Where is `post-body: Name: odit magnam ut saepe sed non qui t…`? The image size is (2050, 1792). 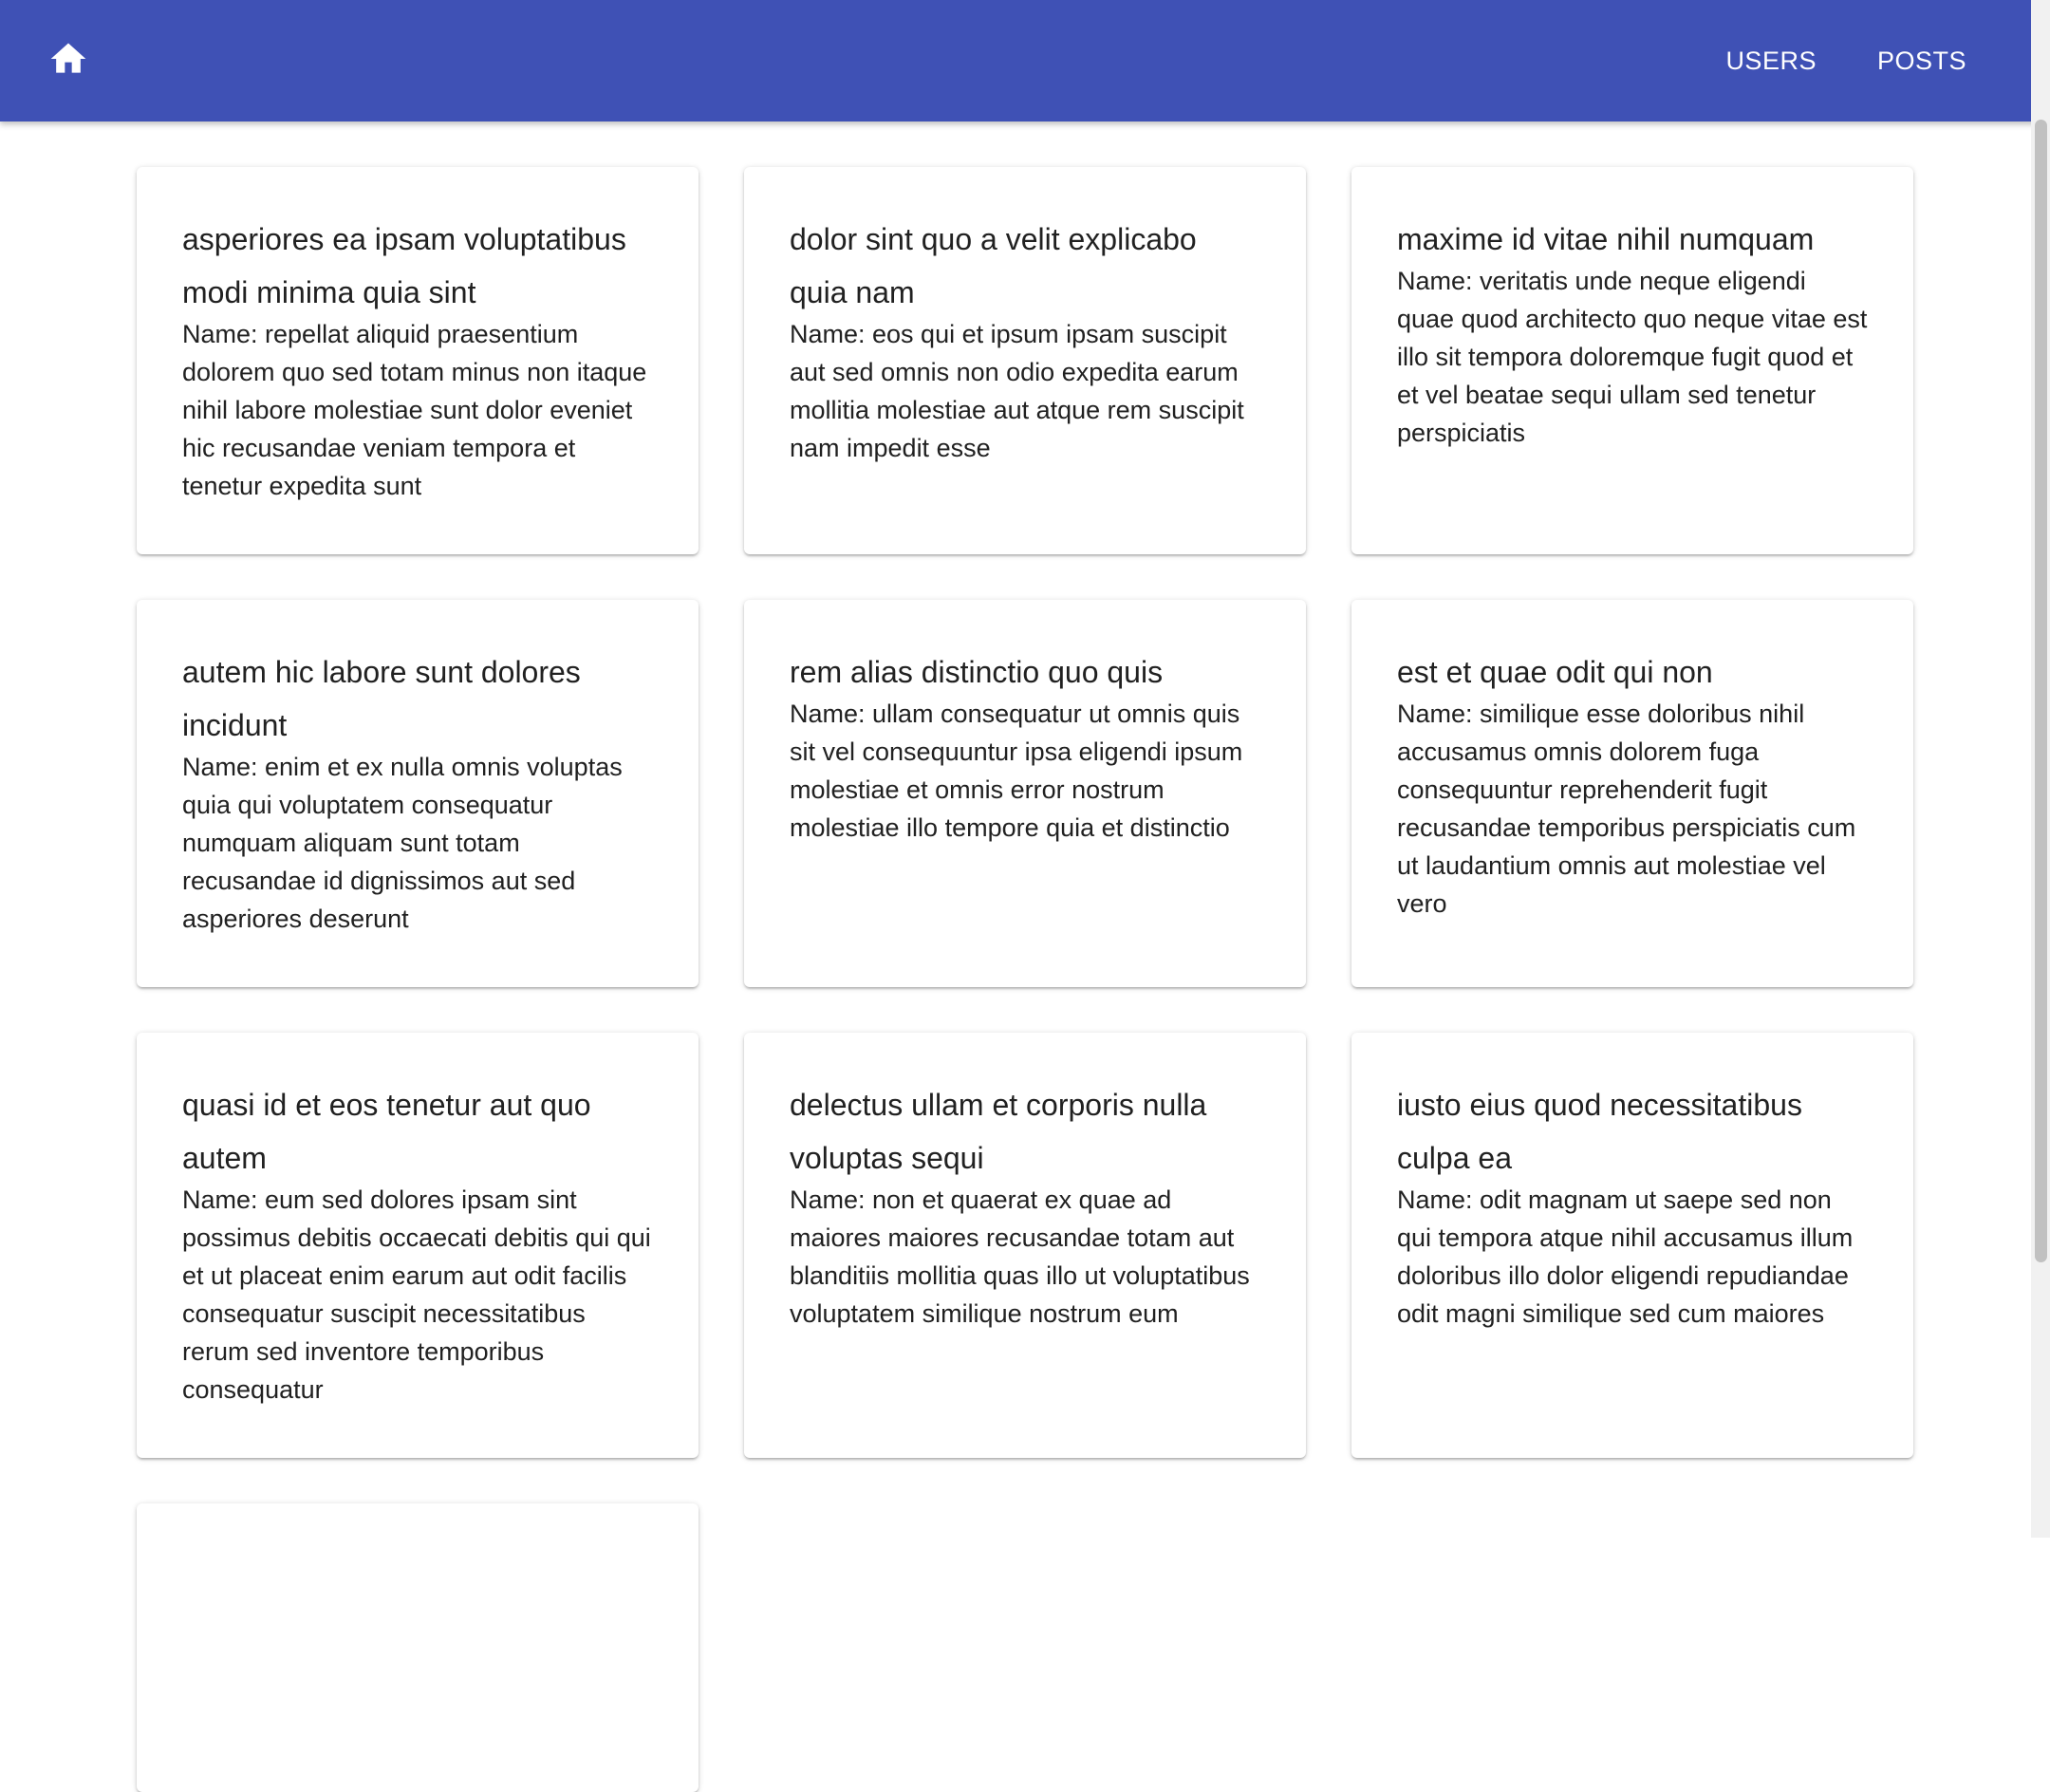
post-body: Name: odit magnam ut saepe sed non qui t… is located at coordinates (1625, 1256).